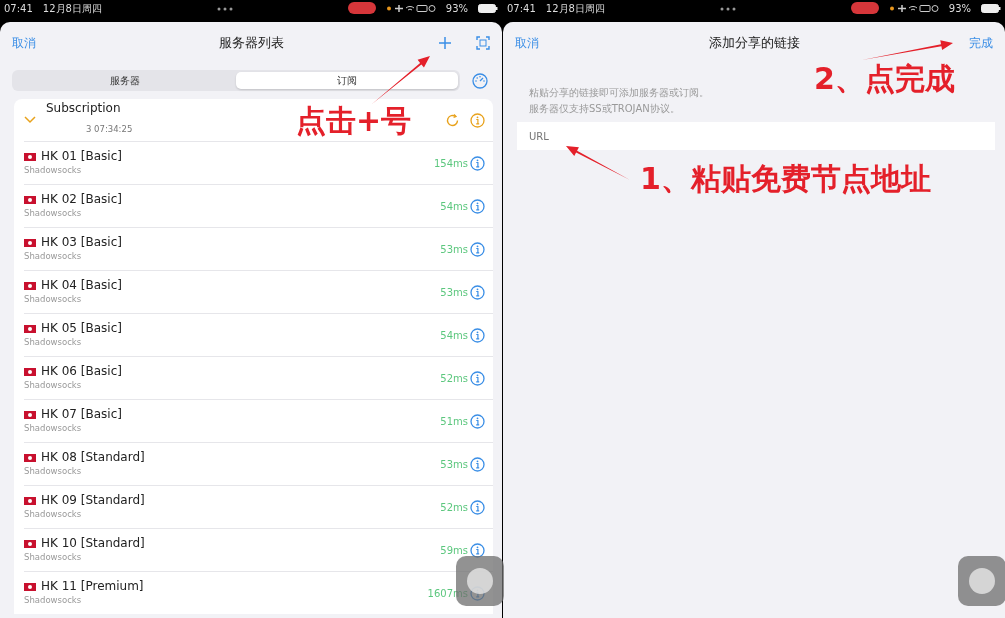  Describe the element at coordinates (754, 42) in the screenshot. I see `screen-title: 添加分享的链接` at that location.